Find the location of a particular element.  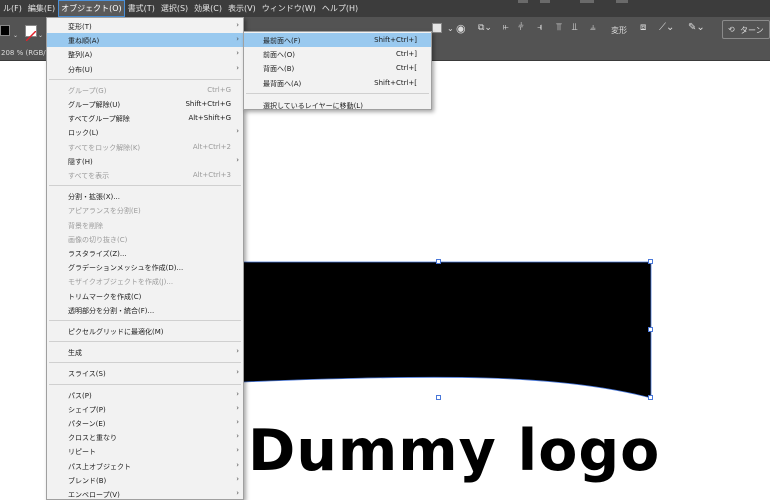

menu-item: 選択しているレイヤーに移動(L) is located at coordinates (337, 105).